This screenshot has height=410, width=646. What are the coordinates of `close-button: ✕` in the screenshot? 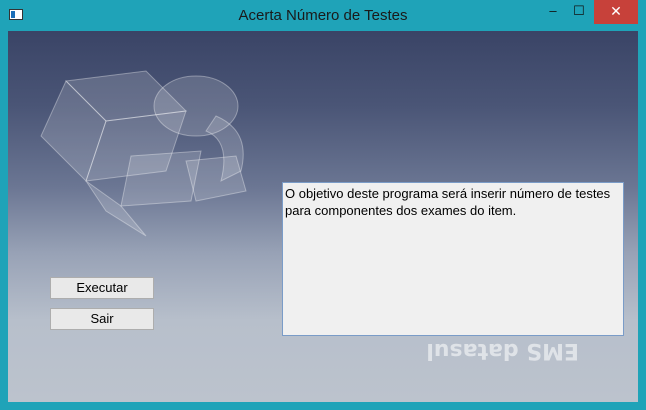 It's located at (616, 12).